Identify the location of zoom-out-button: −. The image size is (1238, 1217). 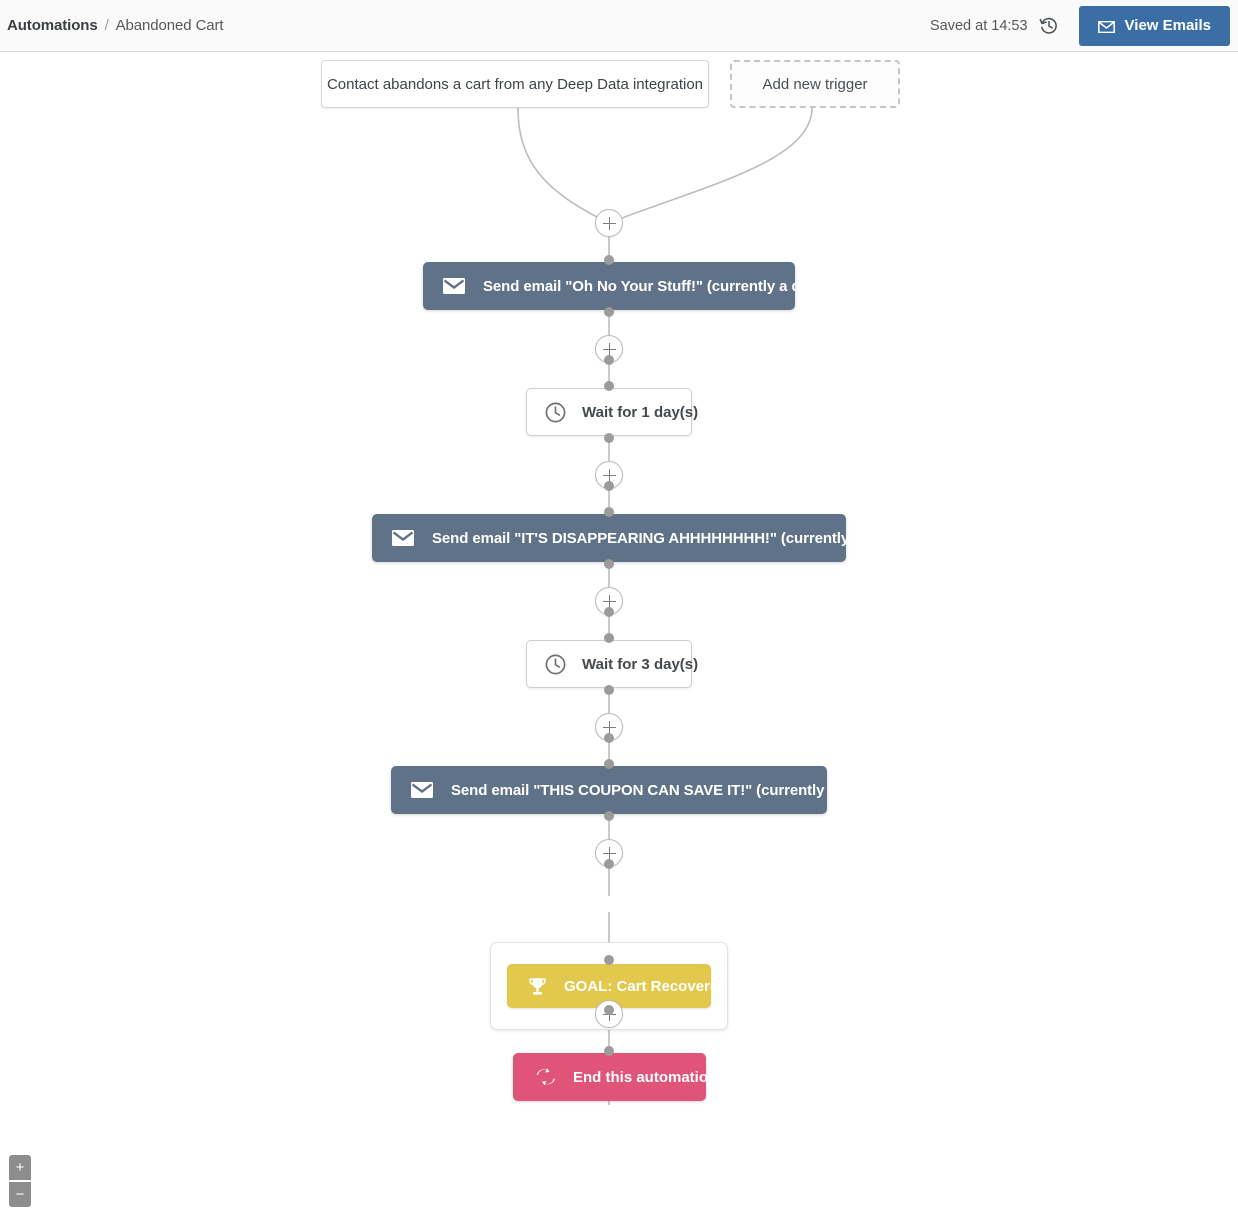
(20, 1194).